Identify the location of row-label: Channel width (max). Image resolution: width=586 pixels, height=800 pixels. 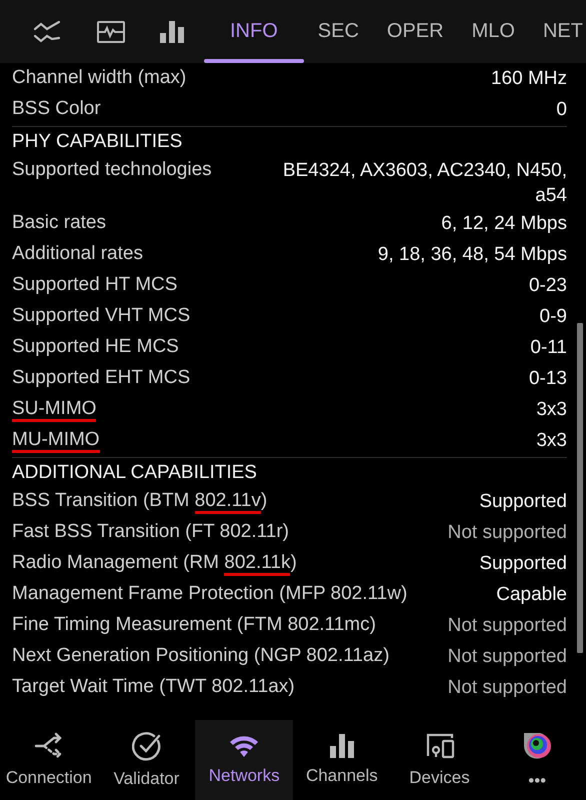
(99, 78).